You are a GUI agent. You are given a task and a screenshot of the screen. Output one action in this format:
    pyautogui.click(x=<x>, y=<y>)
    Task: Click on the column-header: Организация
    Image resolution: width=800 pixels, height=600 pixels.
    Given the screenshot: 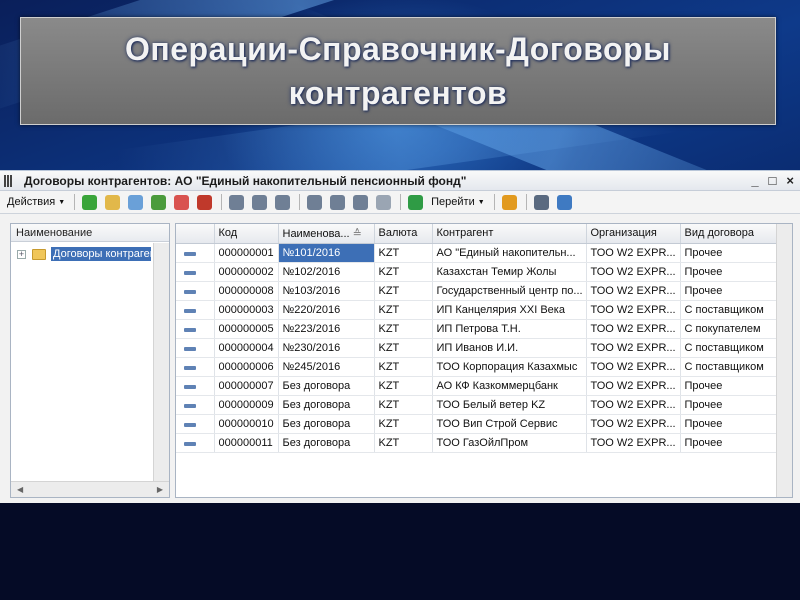 What is the action you would take?
    pyautogui.click(x=633, y=234)
    